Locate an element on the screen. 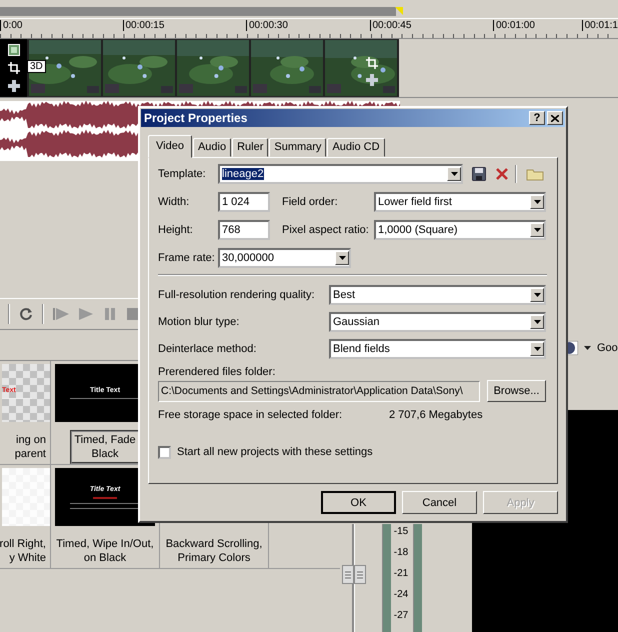  close-button is located at coordinates (555, 118).